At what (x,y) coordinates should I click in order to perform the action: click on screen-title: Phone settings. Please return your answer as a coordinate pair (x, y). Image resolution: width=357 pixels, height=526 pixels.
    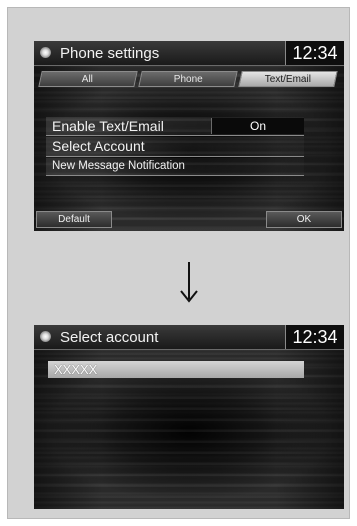
    Looking at the image, I should click on (110, 53).